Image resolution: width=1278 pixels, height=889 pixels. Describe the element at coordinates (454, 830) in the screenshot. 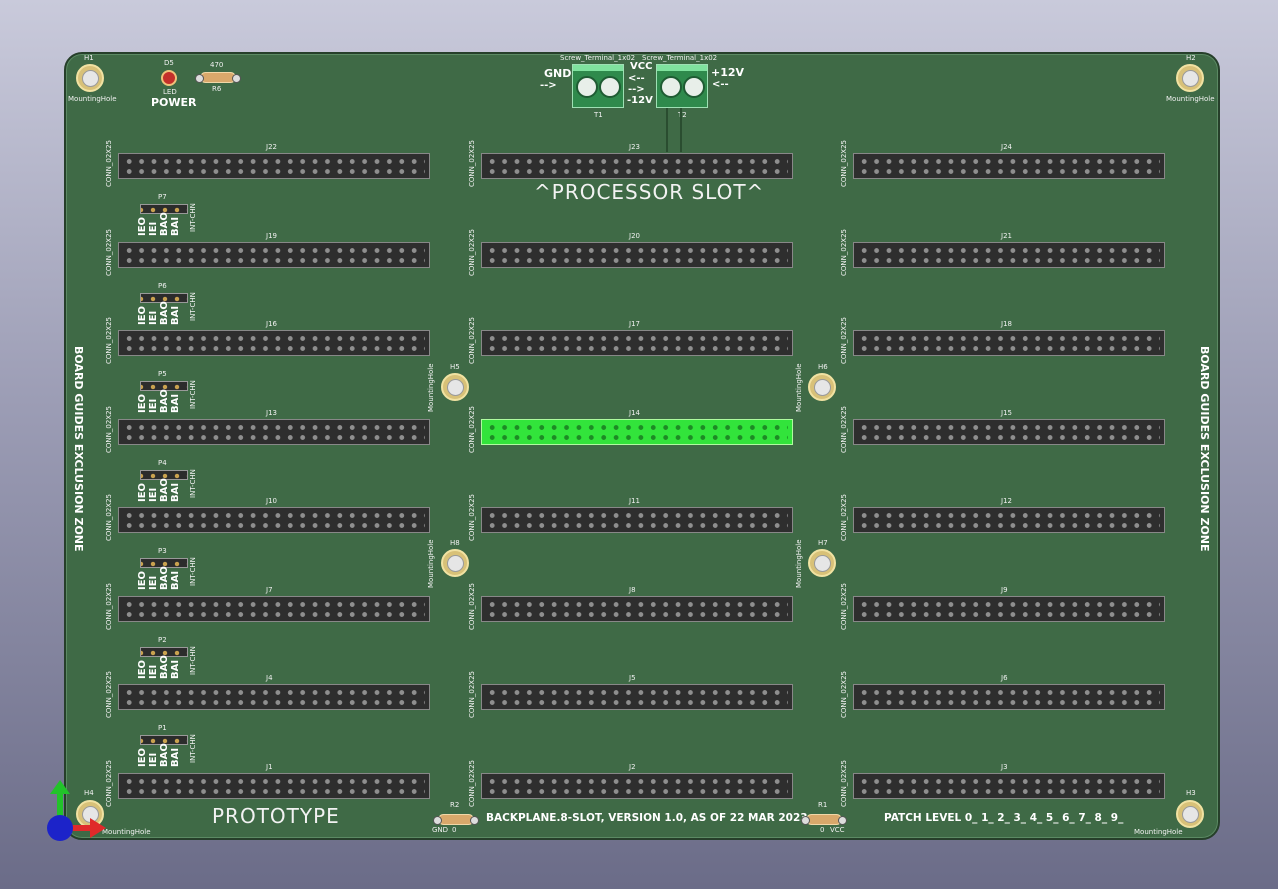

I see `r2-right: 0` at that location.